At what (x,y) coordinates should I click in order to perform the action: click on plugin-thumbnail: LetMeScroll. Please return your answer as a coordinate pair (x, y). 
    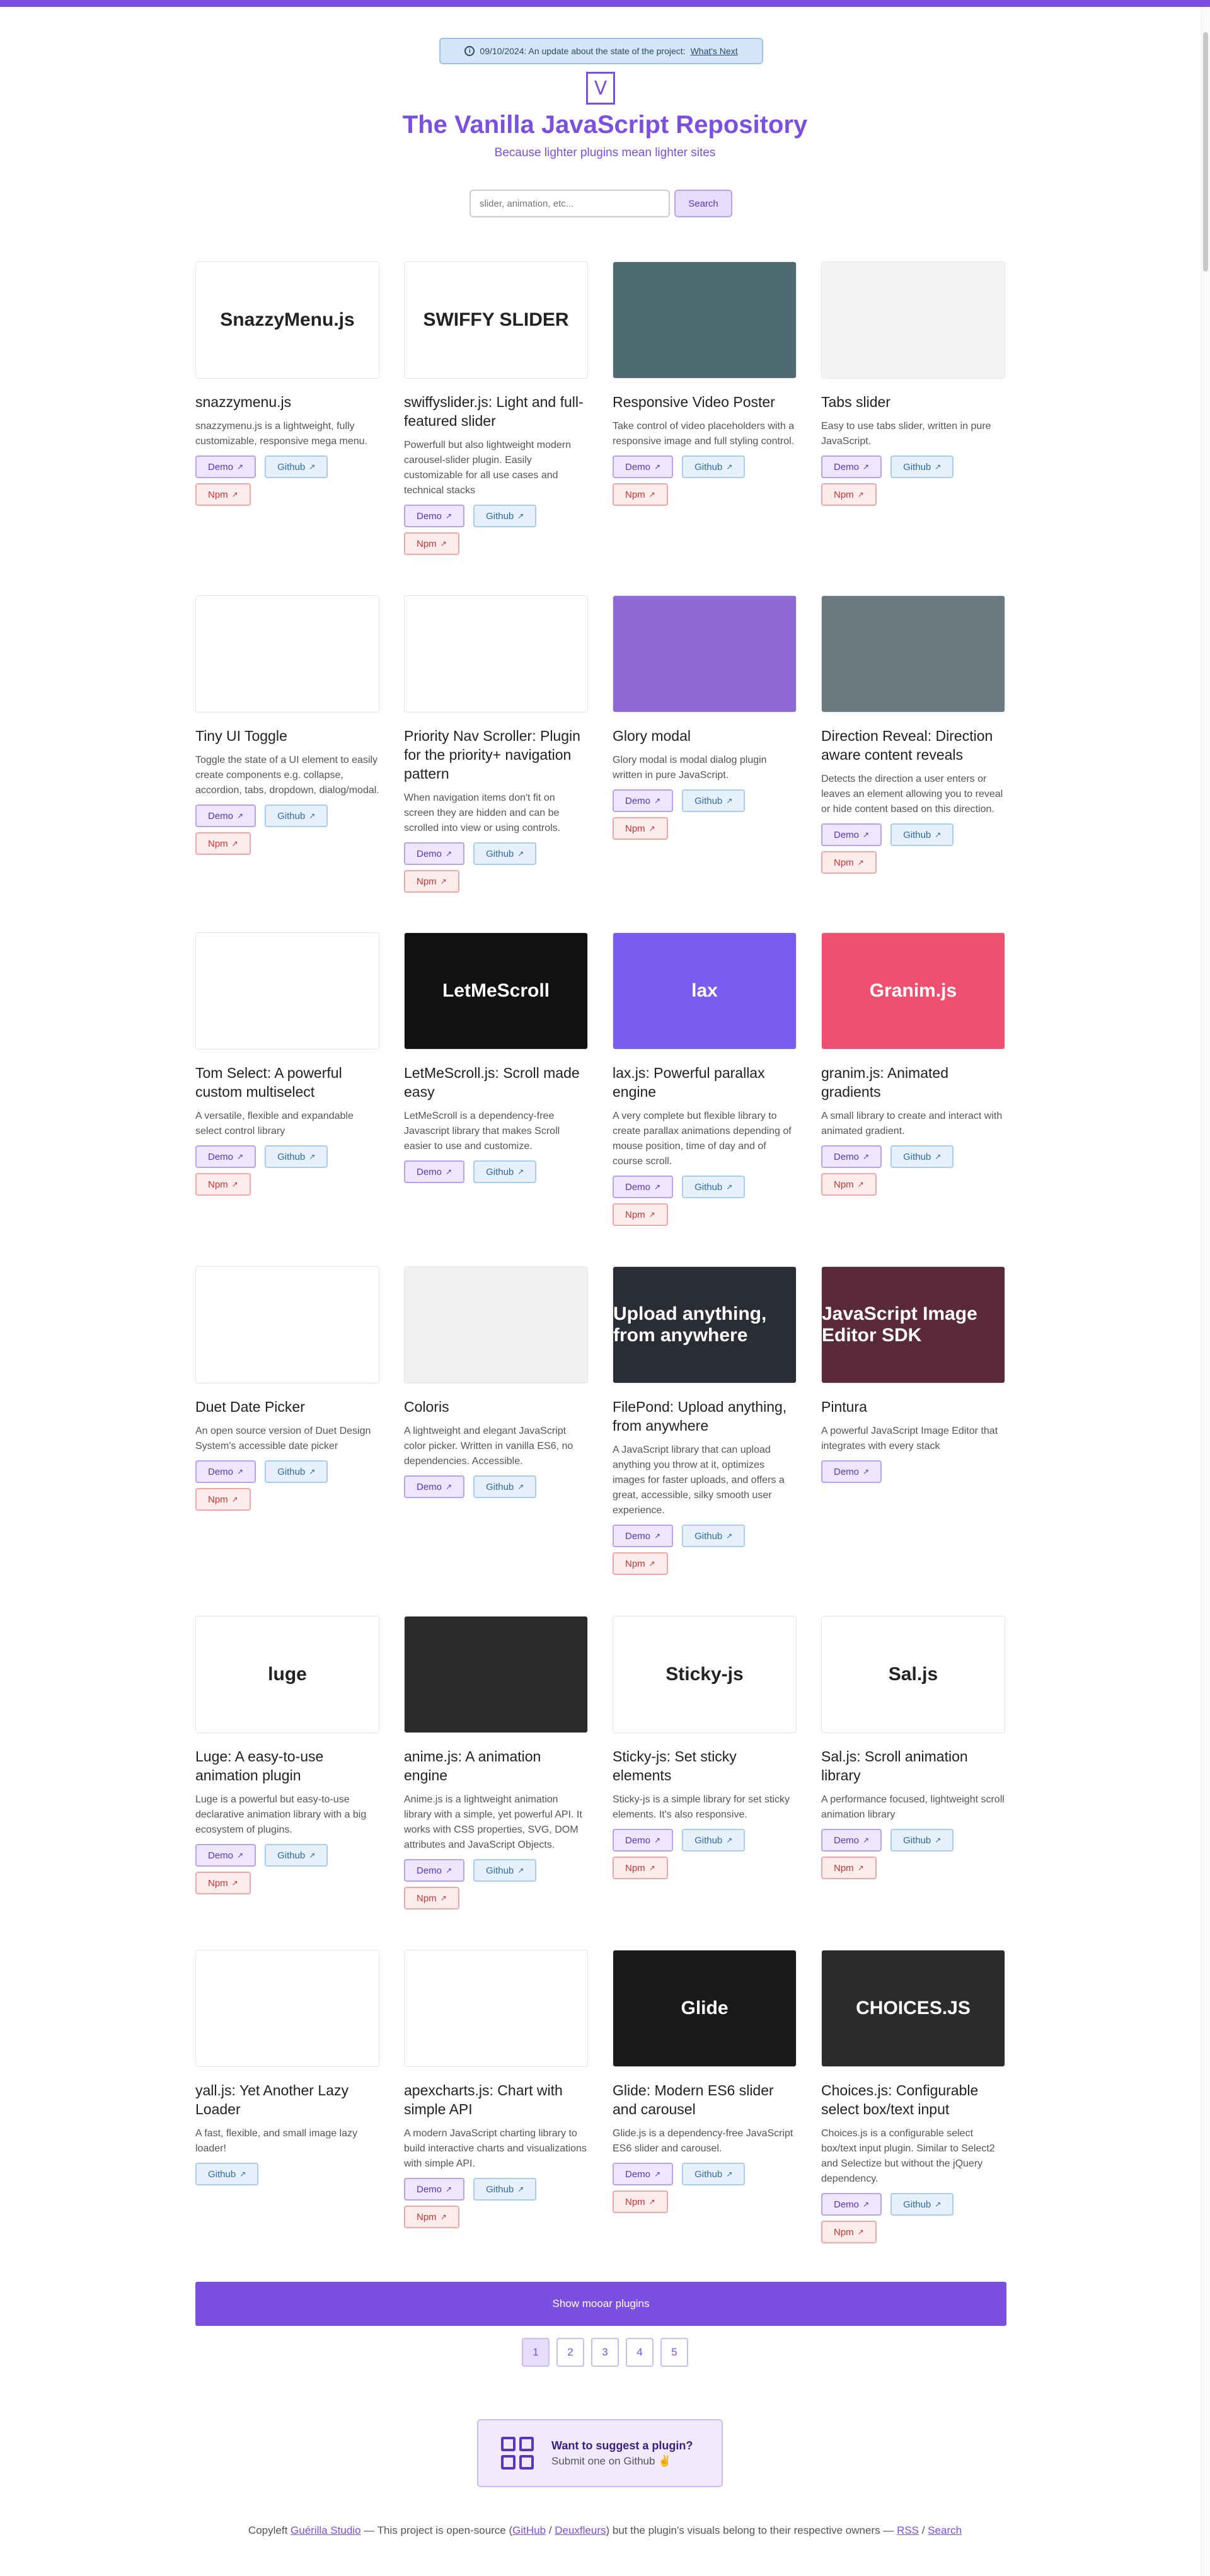
    Looking at the image, I should click on (496, 991).